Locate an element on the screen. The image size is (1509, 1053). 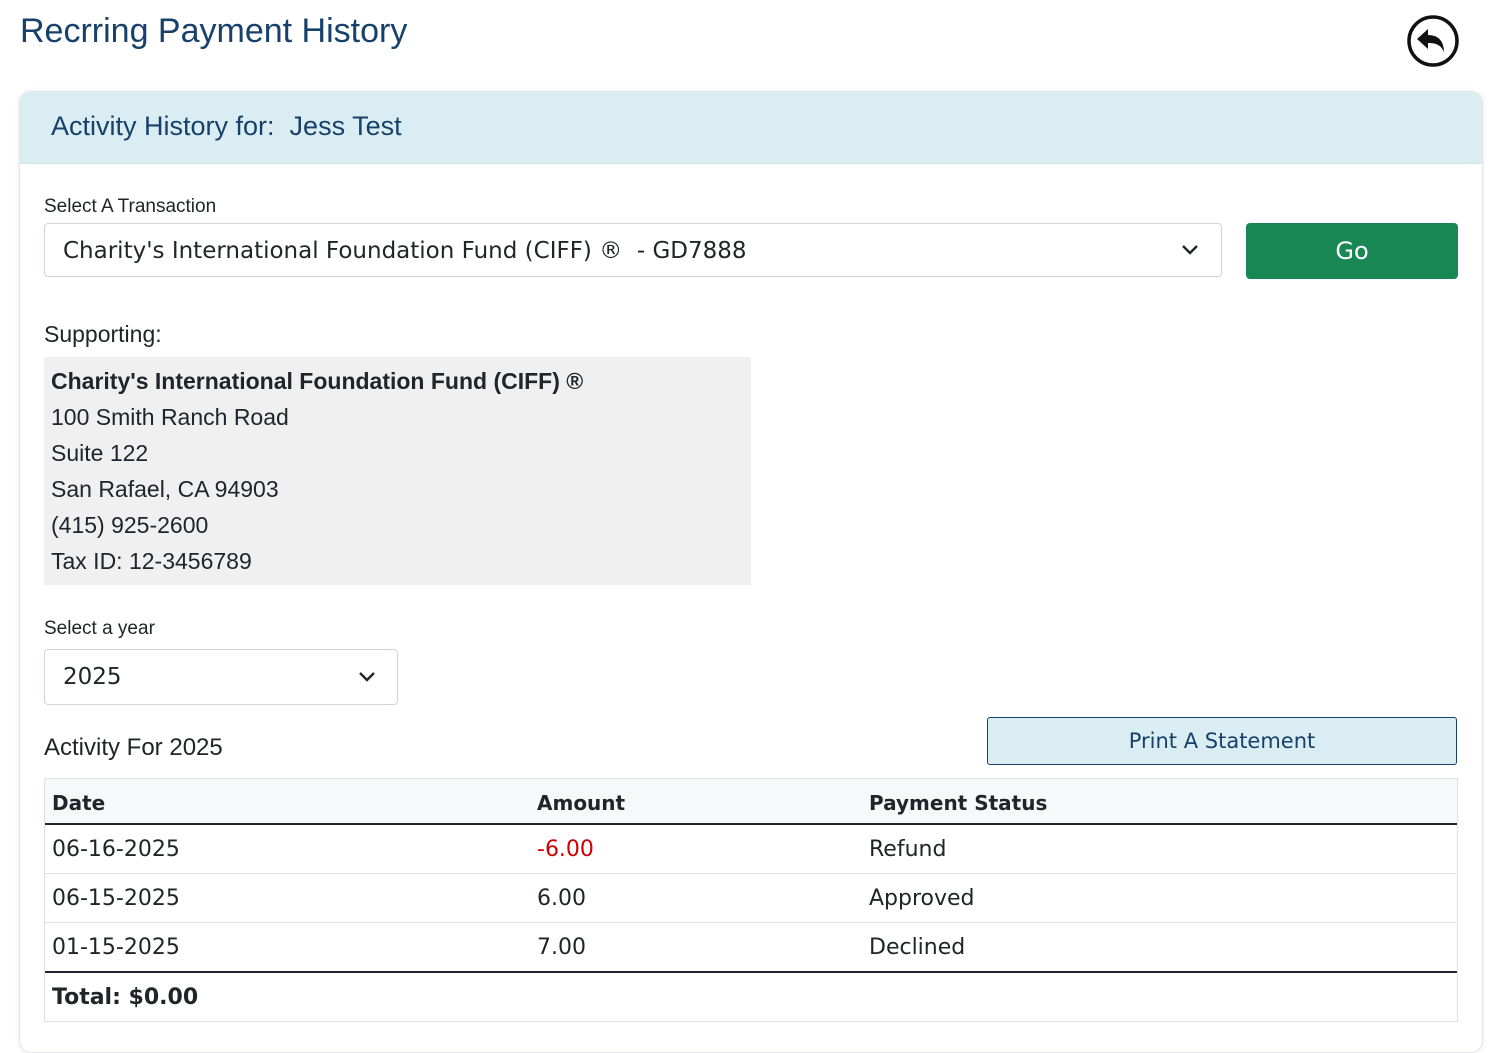
total-amount: Total: $0.00 is located at coordinates (125, 997).